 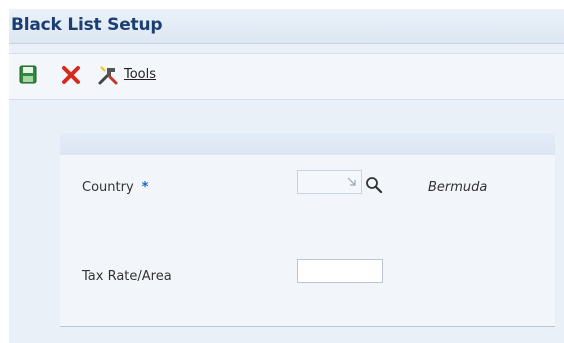 What do you see at coordinates (286, 76) in the screenshot?
I see `toolbar: Tools` at bounding box center [286, 76].